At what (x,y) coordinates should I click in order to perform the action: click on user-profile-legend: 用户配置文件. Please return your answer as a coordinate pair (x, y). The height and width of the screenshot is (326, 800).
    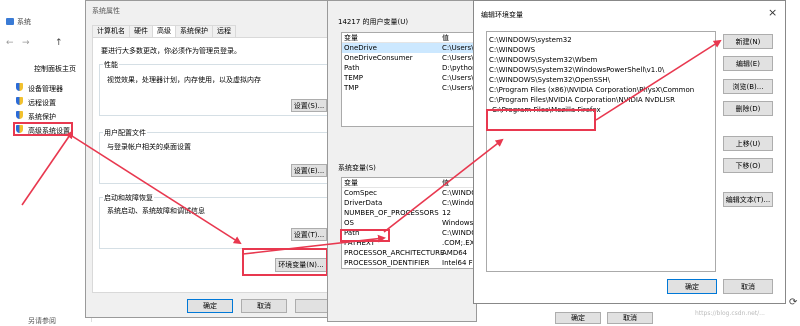
    Looking at the image, I should click on (125, 133).